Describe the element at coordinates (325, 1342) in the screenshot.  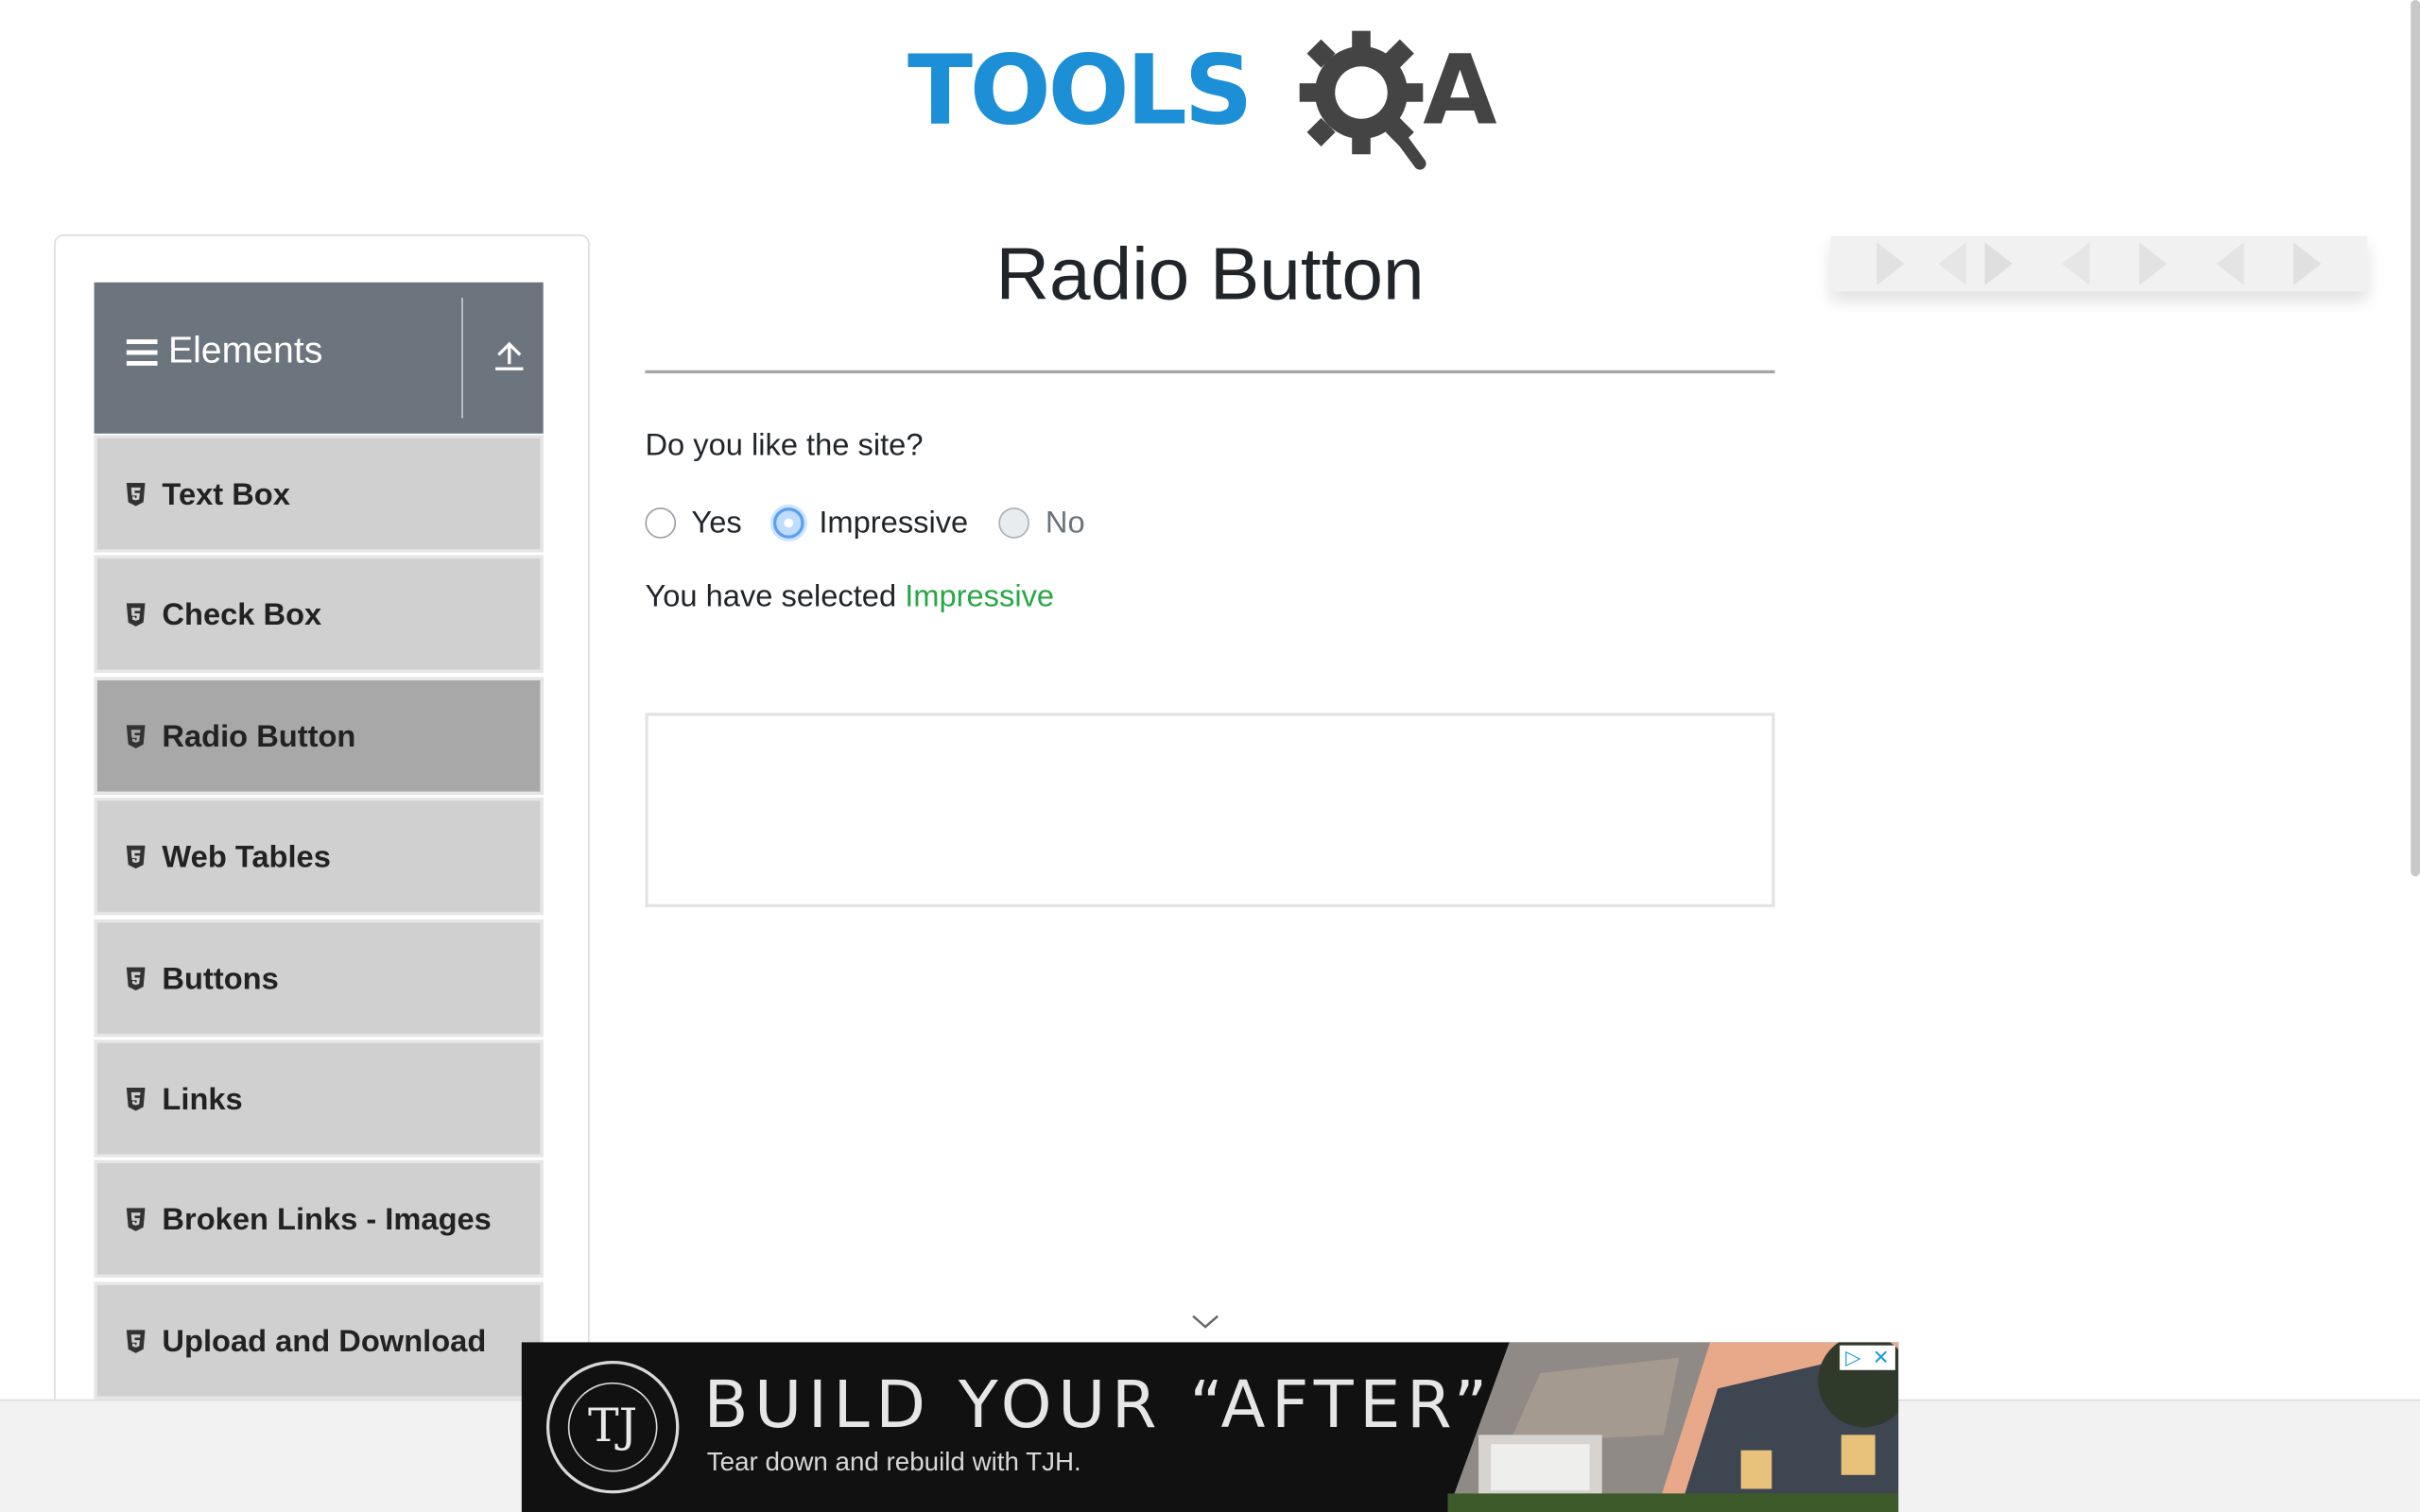
I see `sidebar-item-label: Upload and Download` at that location.